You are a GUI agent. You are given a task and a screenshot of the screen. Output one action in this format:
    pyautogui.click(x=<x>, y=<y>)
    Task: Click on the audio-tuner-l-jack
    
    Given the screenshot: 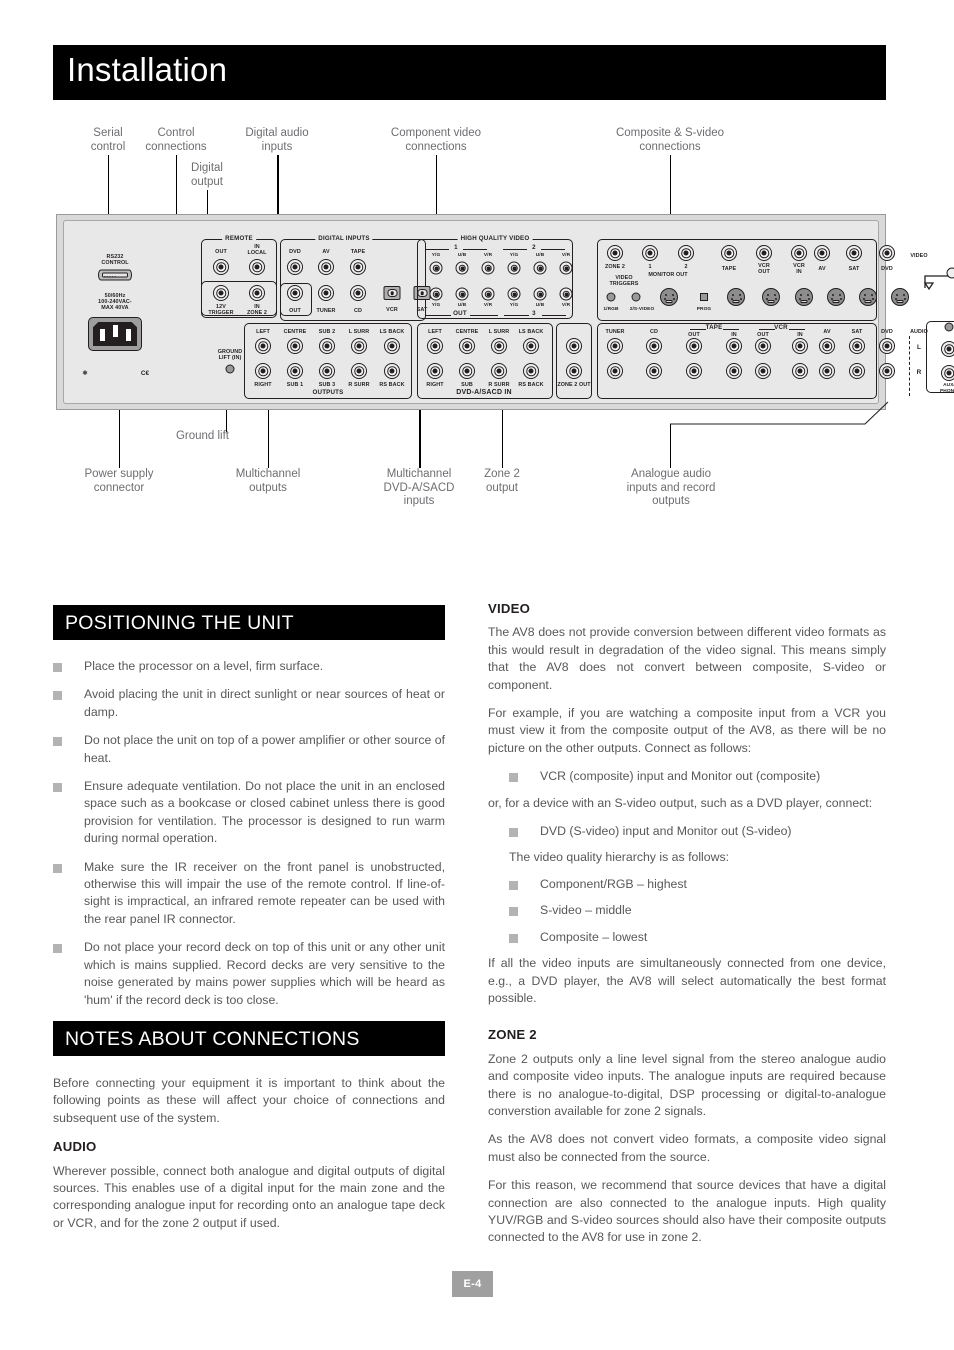 What is the action you would take?
    pyautogui.click(x=615, y=346)
    